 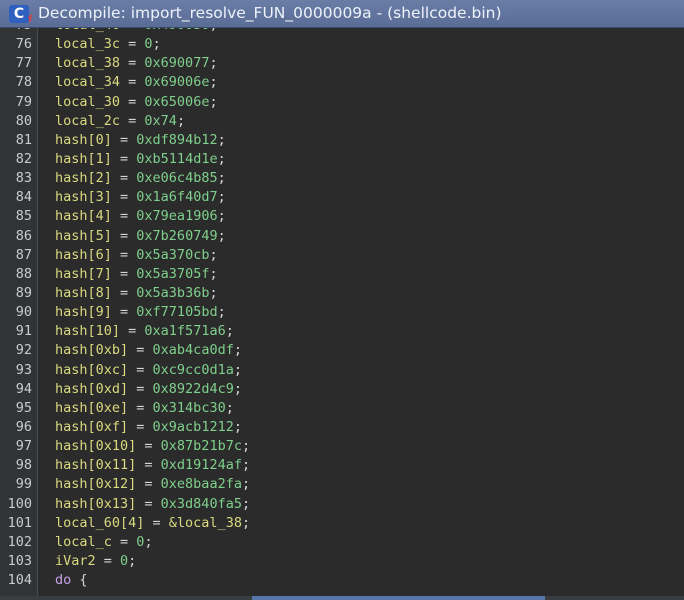 I want to click on code-line: local_40 = 0x490030;, so click(x=361, y=31).